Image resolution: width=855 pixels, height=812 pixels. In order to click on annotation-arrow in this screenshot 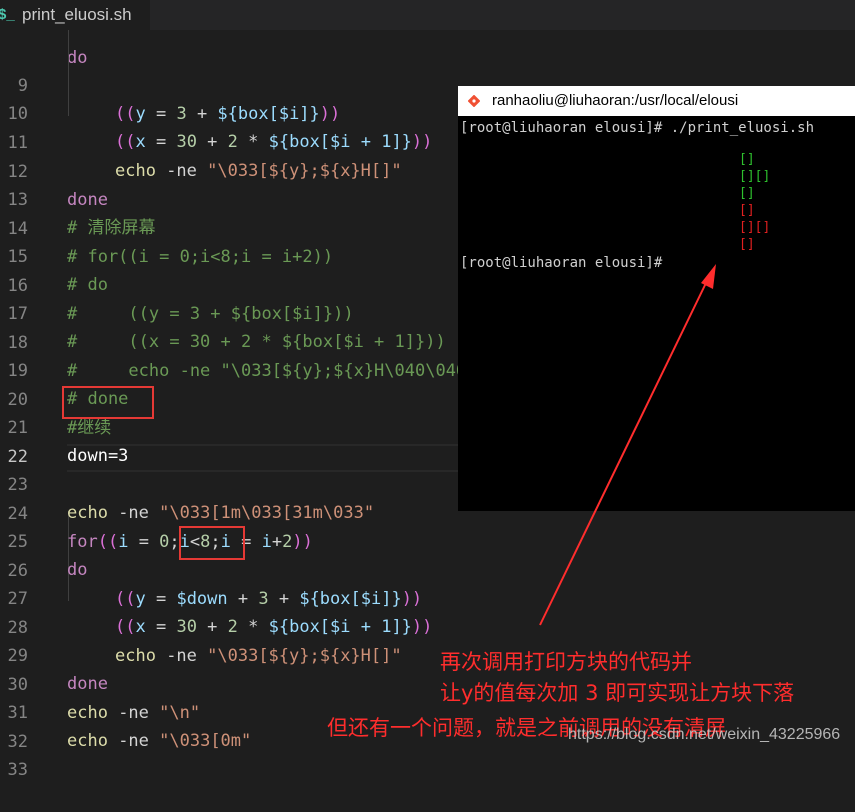, I will do `click(627, 445)`.